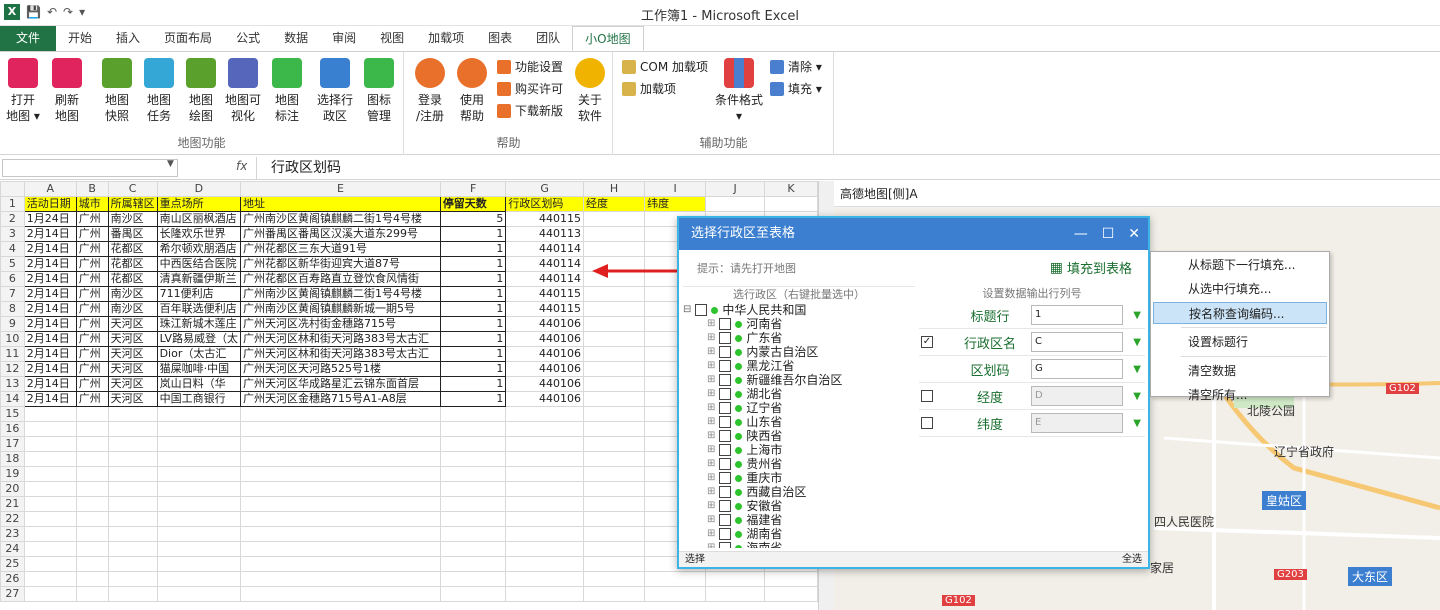 This screenshot has height=610, width=1440. Describe the element at coordinates (1137, 369) in the screenshot. I see `field-dropdown-icon: ▼` at that location.